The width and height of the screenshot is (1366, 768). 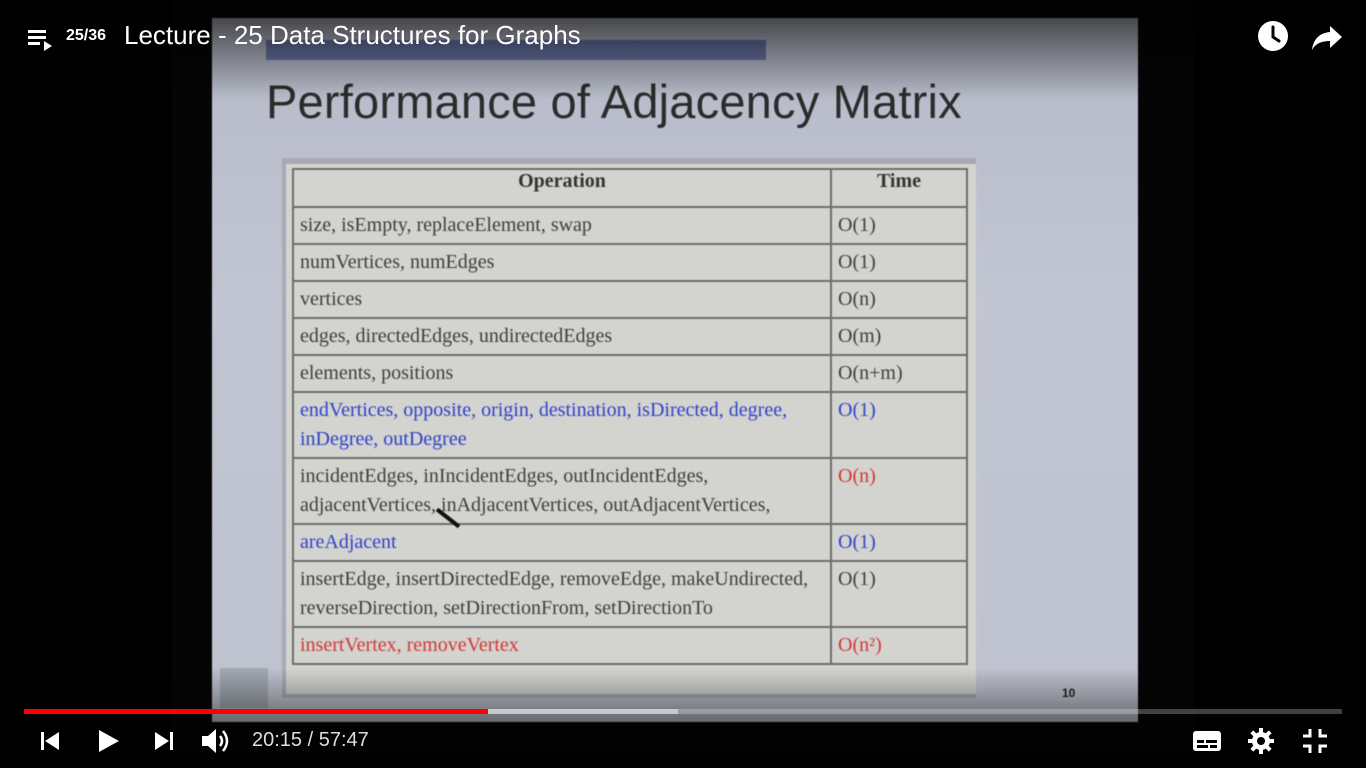 I want to click on operation-cell: insertVertex, removeVertex, so click(x=562, y=645).